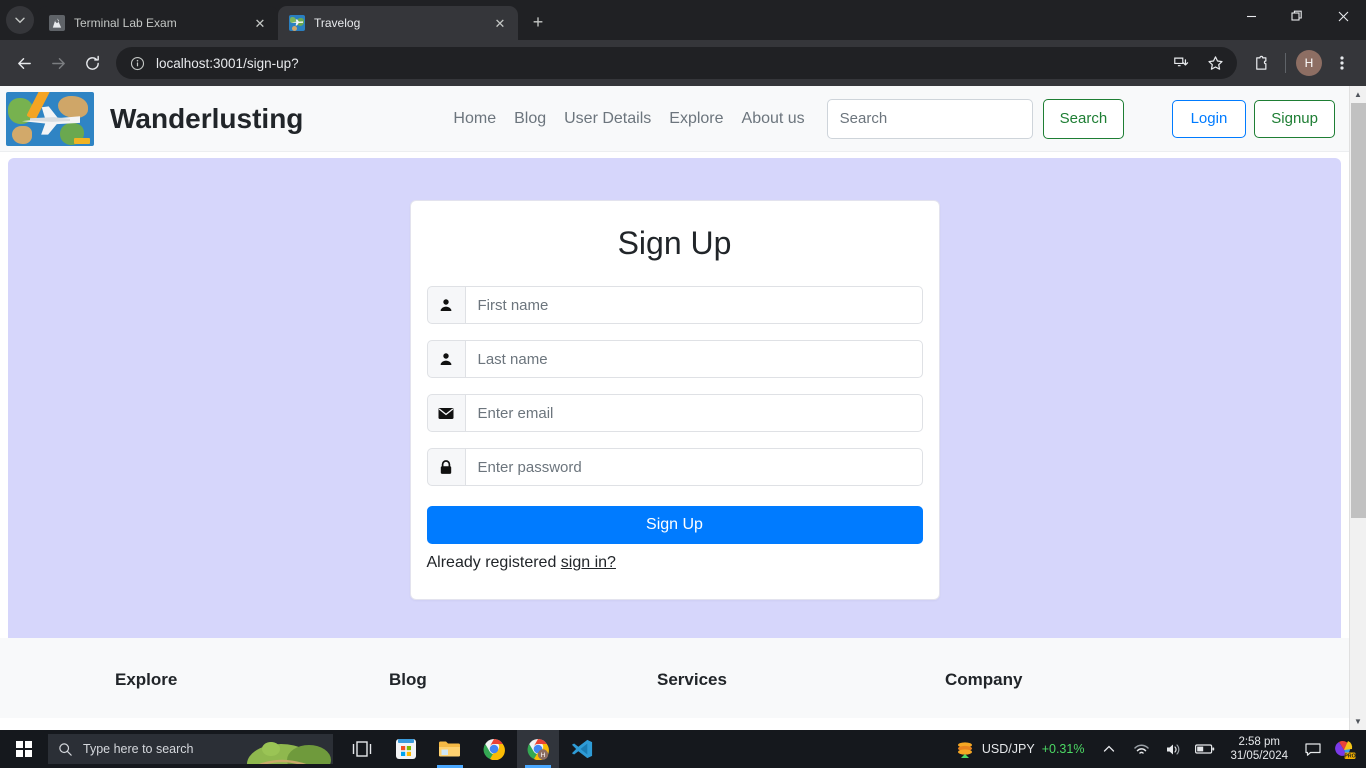 The height and width of the screenshot is (768, 1366). What do you see at coordinates (125, 23) in the screenshot?
I see `tab-title: Terminal Lab Exam` at bounding box center [125, 23].